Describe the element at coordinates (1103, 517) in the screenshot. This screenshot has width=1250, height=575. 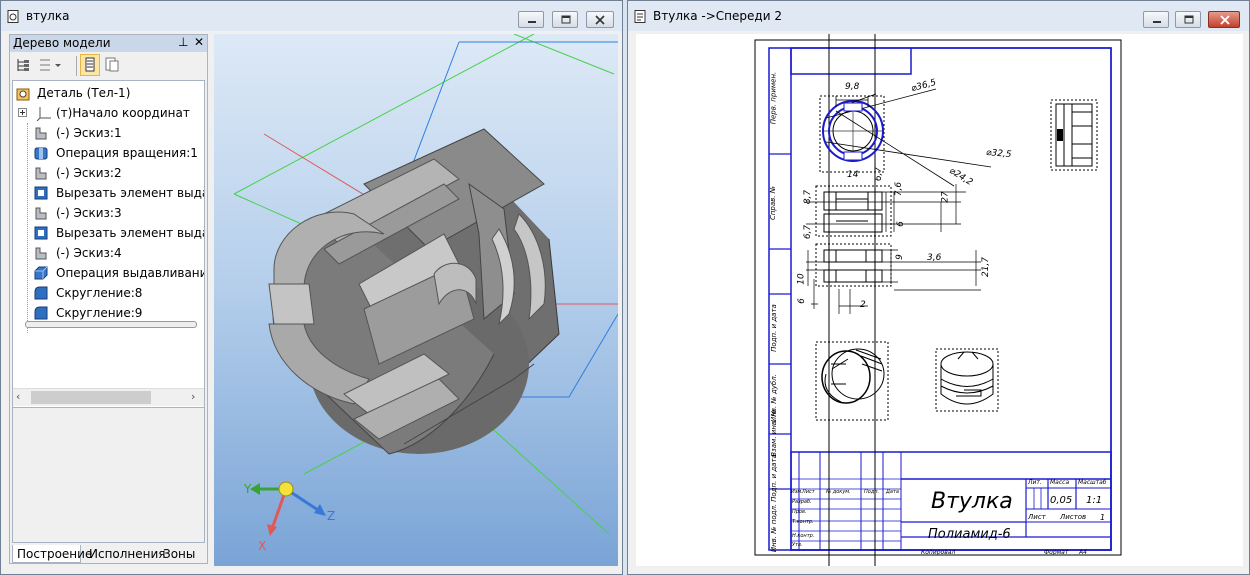
I see `title-block-sheets-count: 1` at that location.